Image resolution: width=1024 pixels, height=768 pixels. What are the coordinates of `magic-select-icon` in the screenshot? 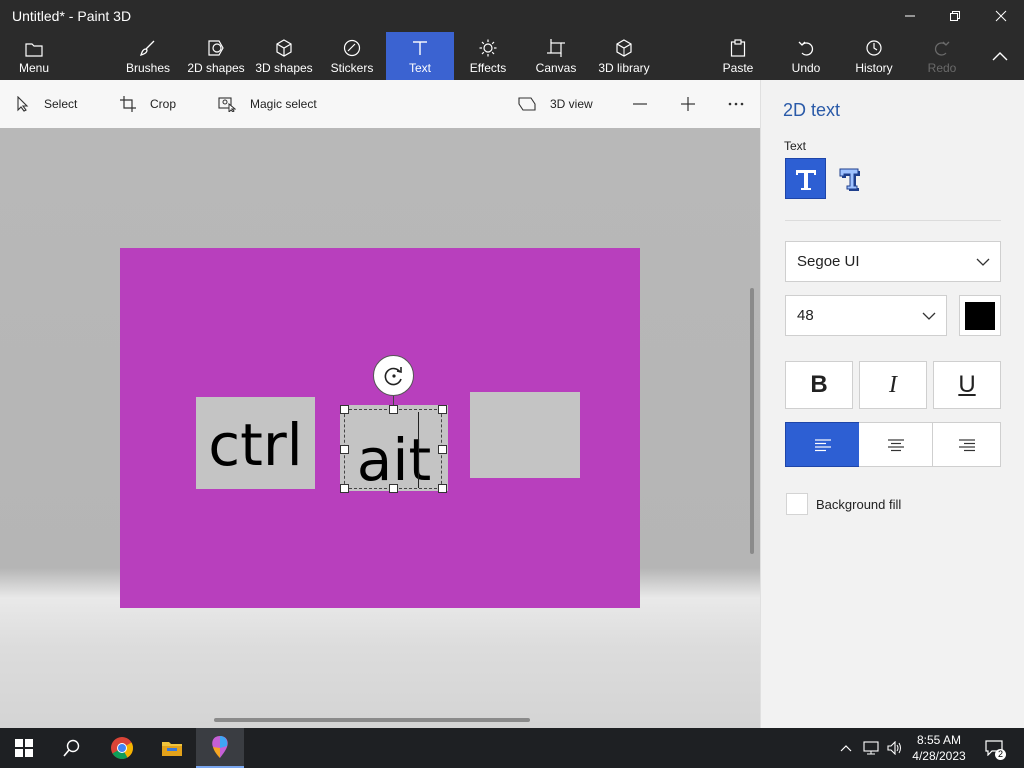 It's located at (227, 104).